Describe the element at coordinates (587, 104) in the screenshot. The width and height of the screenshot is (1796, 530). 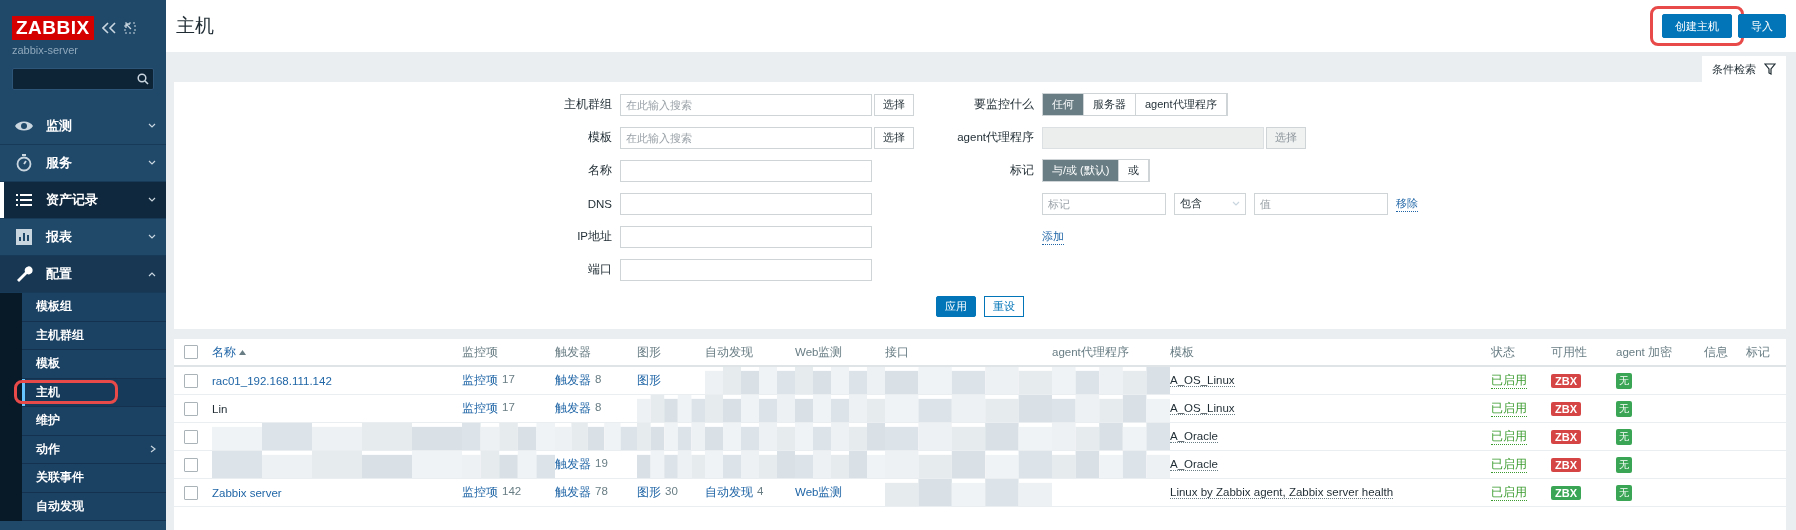
I see `field-label: 主机群组` at that location.